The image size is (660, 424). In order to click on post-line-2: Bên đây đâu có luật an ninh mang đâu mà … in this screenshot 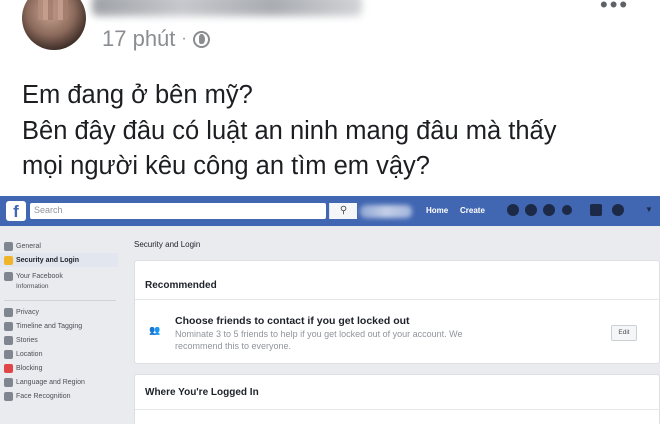, I will do `click(289, 130)`.